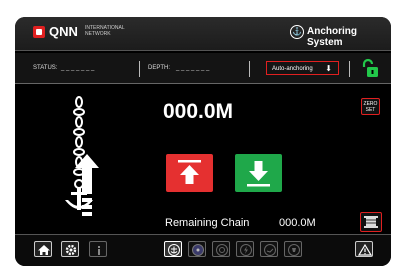 The height and width of the screenshot is (270, 406). I want to click on lightning-icon, so click(246, 250).